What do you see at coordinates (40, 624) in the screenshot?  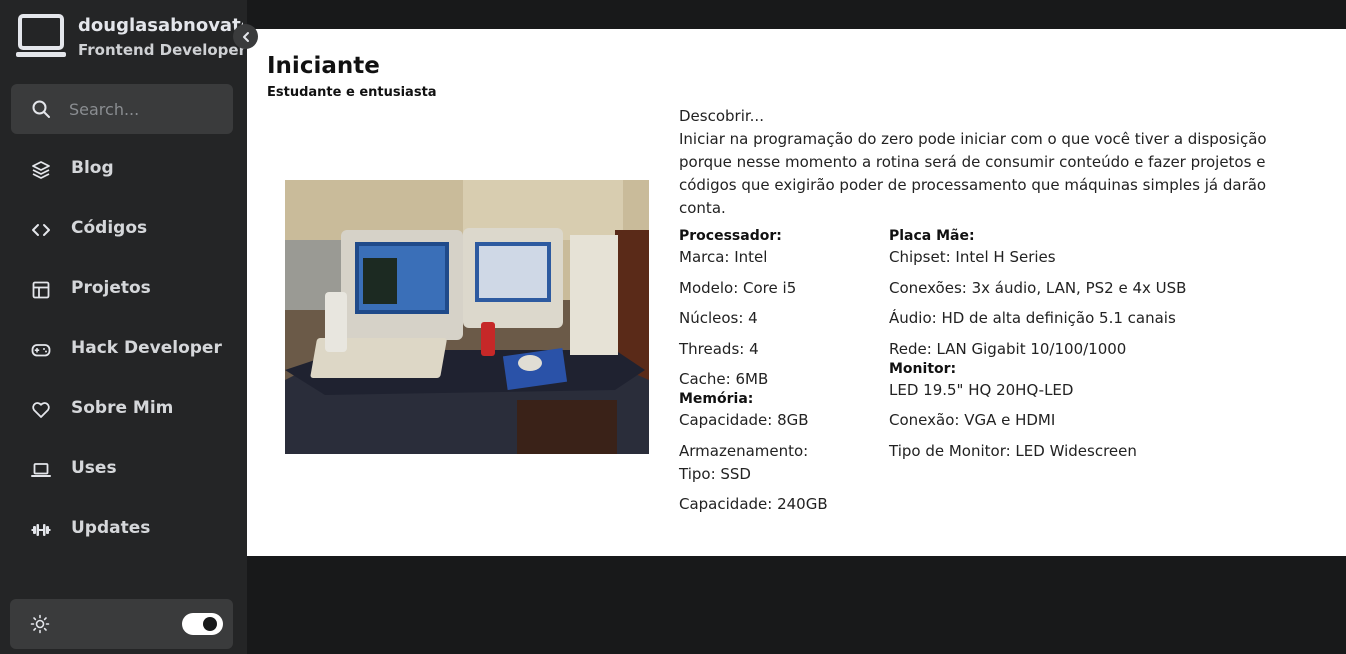 I see `sun-icon` at bounding box center [40, 624].